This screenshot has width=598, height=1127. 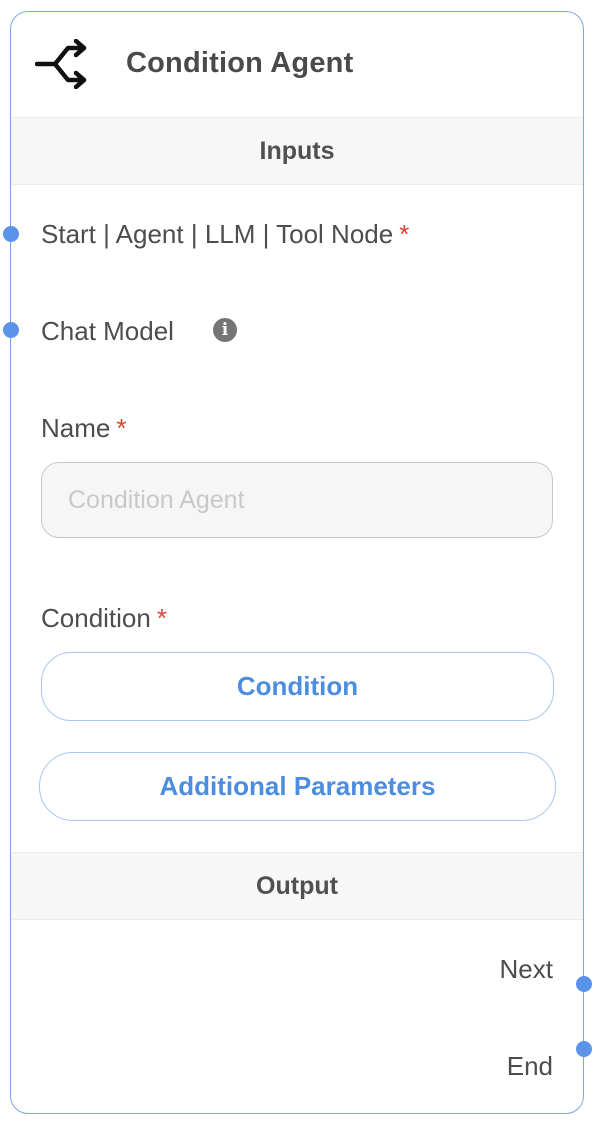 I want to click on additional-parameters-button: Additional Parameters, so click(x=297, y=786).